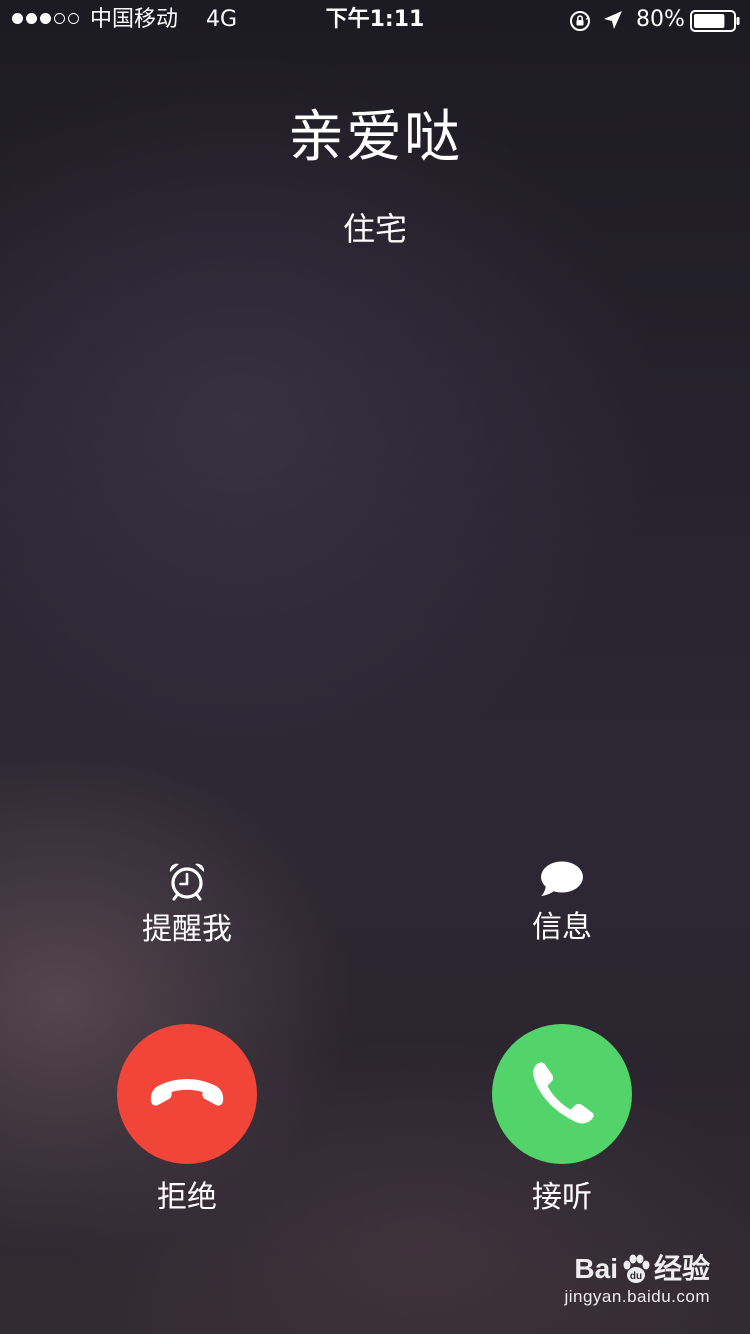 The width and height of the screenshot is (750, 1334). Describe the element at coordinates (187, 929) in the screenshot. I see `remind-me-label: 提醒我` at that location.